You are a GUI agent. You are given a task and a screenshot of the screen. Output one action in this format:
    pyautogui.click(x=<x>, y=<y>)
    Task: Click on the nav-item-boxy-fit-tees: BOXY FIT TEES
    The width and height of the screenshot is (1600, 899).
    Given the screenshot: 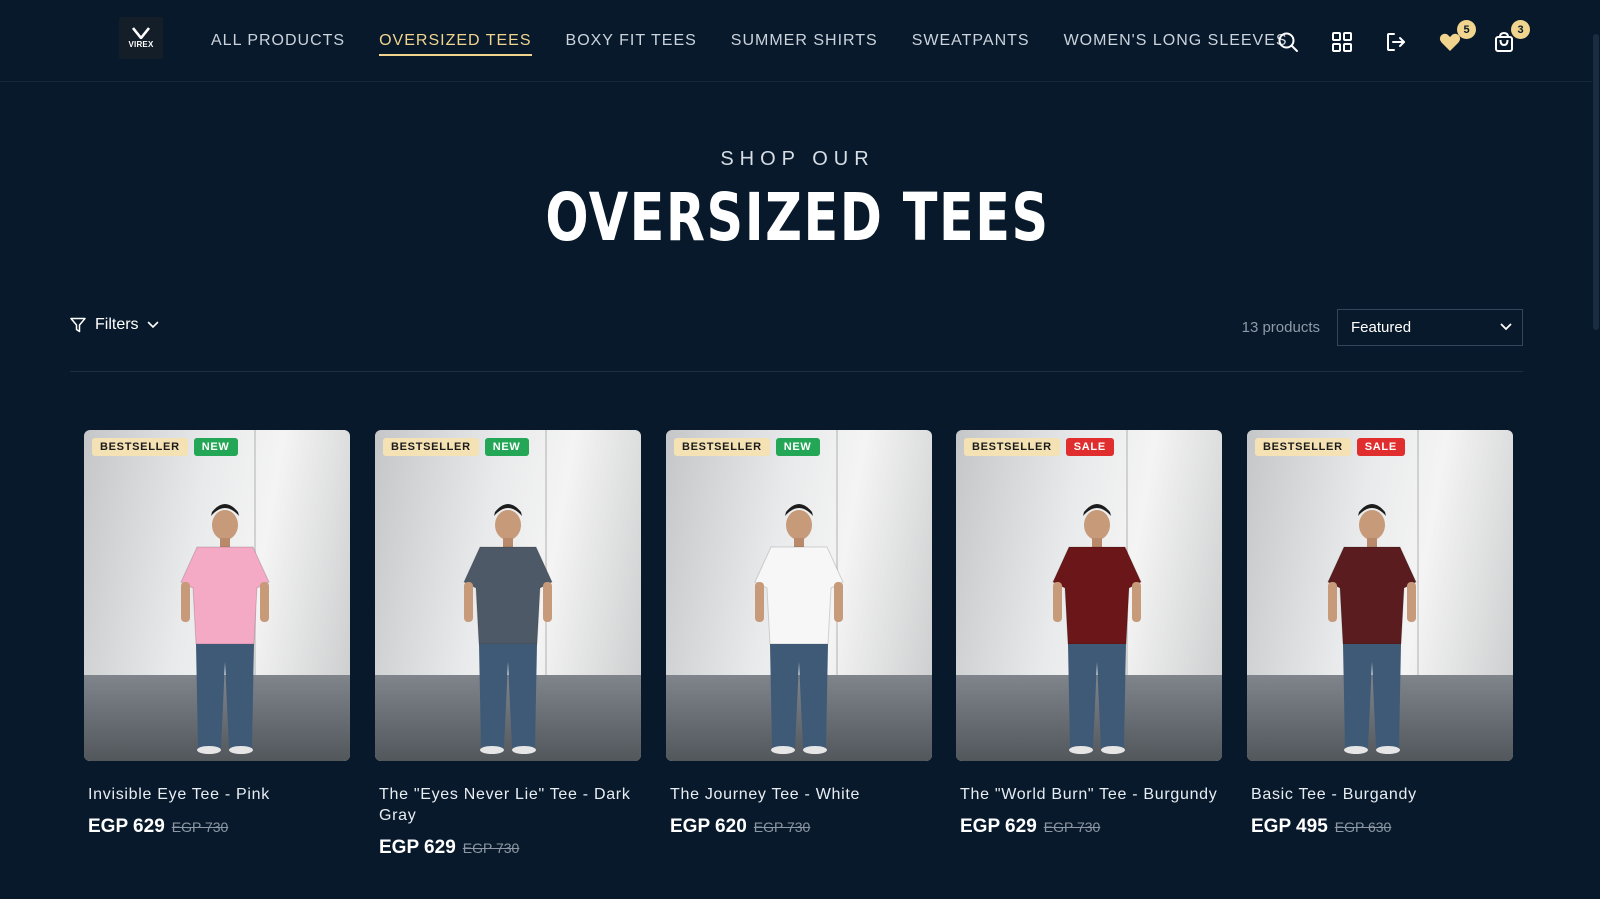 What is the action you would take?
    pyautogui.click(x=631, y=43)
    